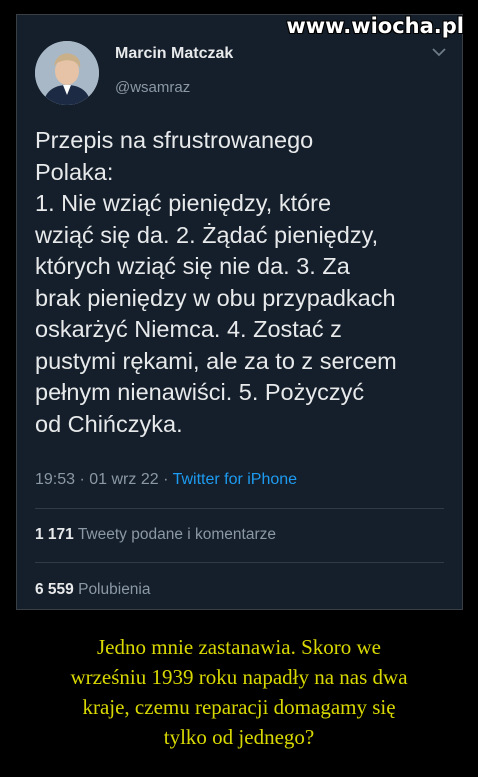 The height and width of the screenshot is (777, 478). I want to click on retweets-stat: 1 171 Tweety podane i komentarze, so click(155, 535).